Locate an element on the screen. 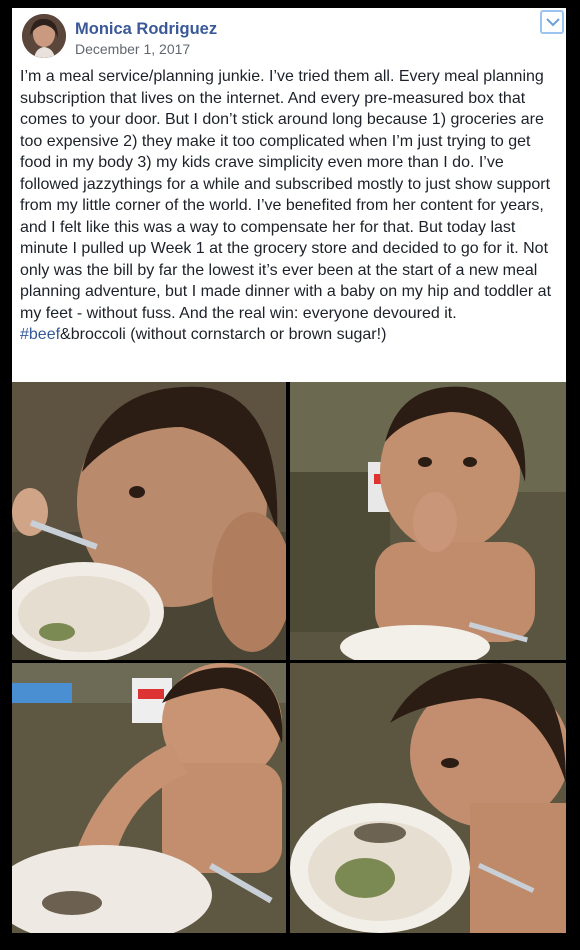 Image resolution: width=580 pixels, height=950 pixels. hashtag-link: #beef is located at coordinates (40, 334).